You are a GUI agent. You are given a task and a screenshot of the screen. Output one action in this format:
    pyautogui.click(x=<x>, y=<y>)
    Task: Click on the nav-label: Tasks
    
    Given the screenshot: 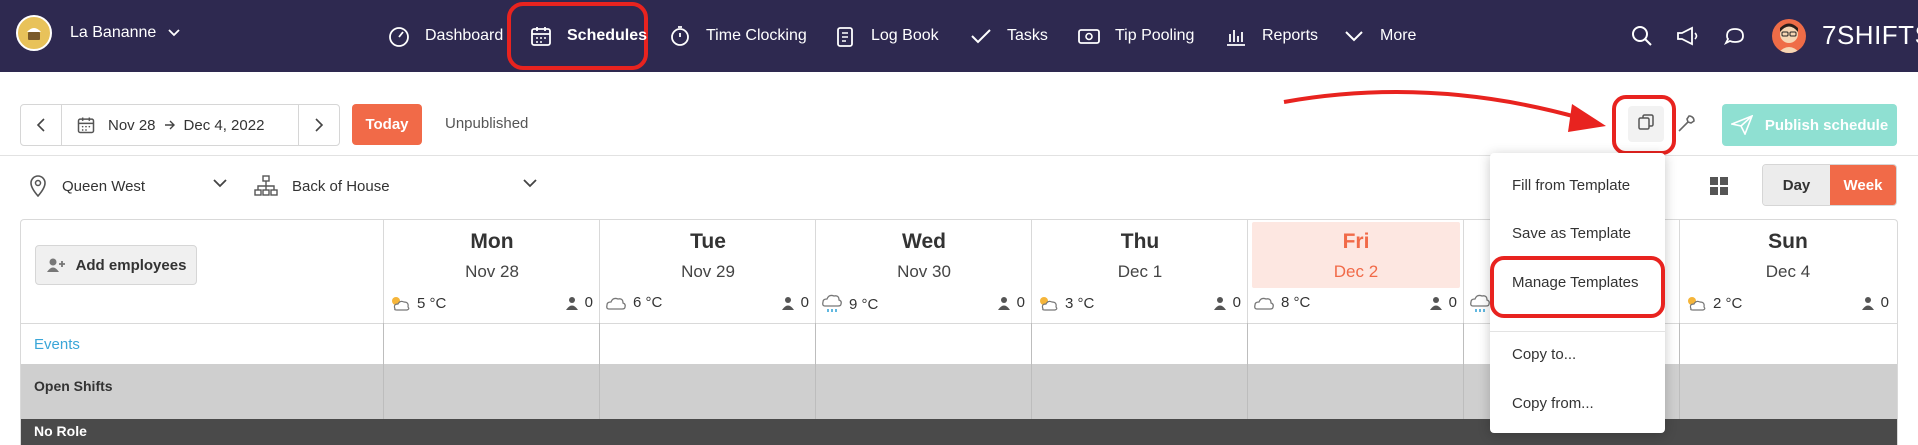 What is the action you would take?
    pyautogui.click(x=1027, y=35)
    